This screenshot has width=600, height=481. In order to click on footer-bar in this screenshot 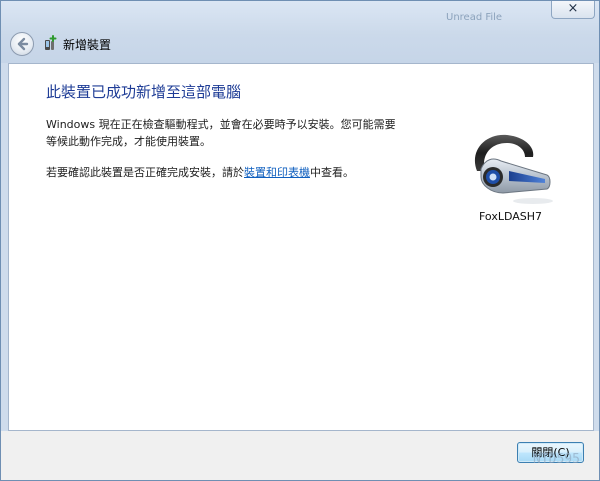, I will do `click(300, 455)`.